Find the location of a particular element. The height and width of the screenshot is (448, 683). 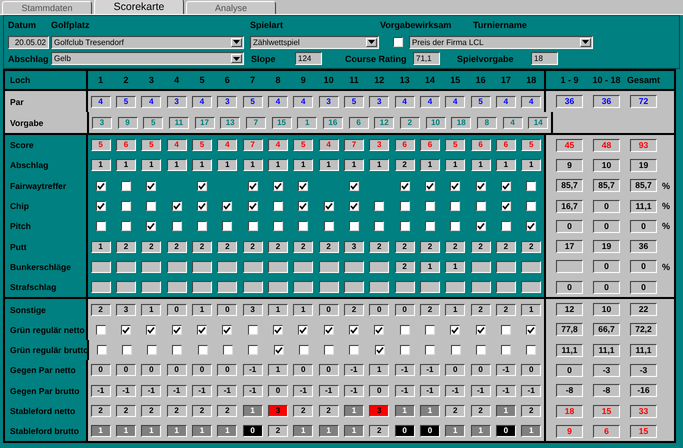

game-type-dropdown: Zählwettspiel is located at coordinates (314, 42).